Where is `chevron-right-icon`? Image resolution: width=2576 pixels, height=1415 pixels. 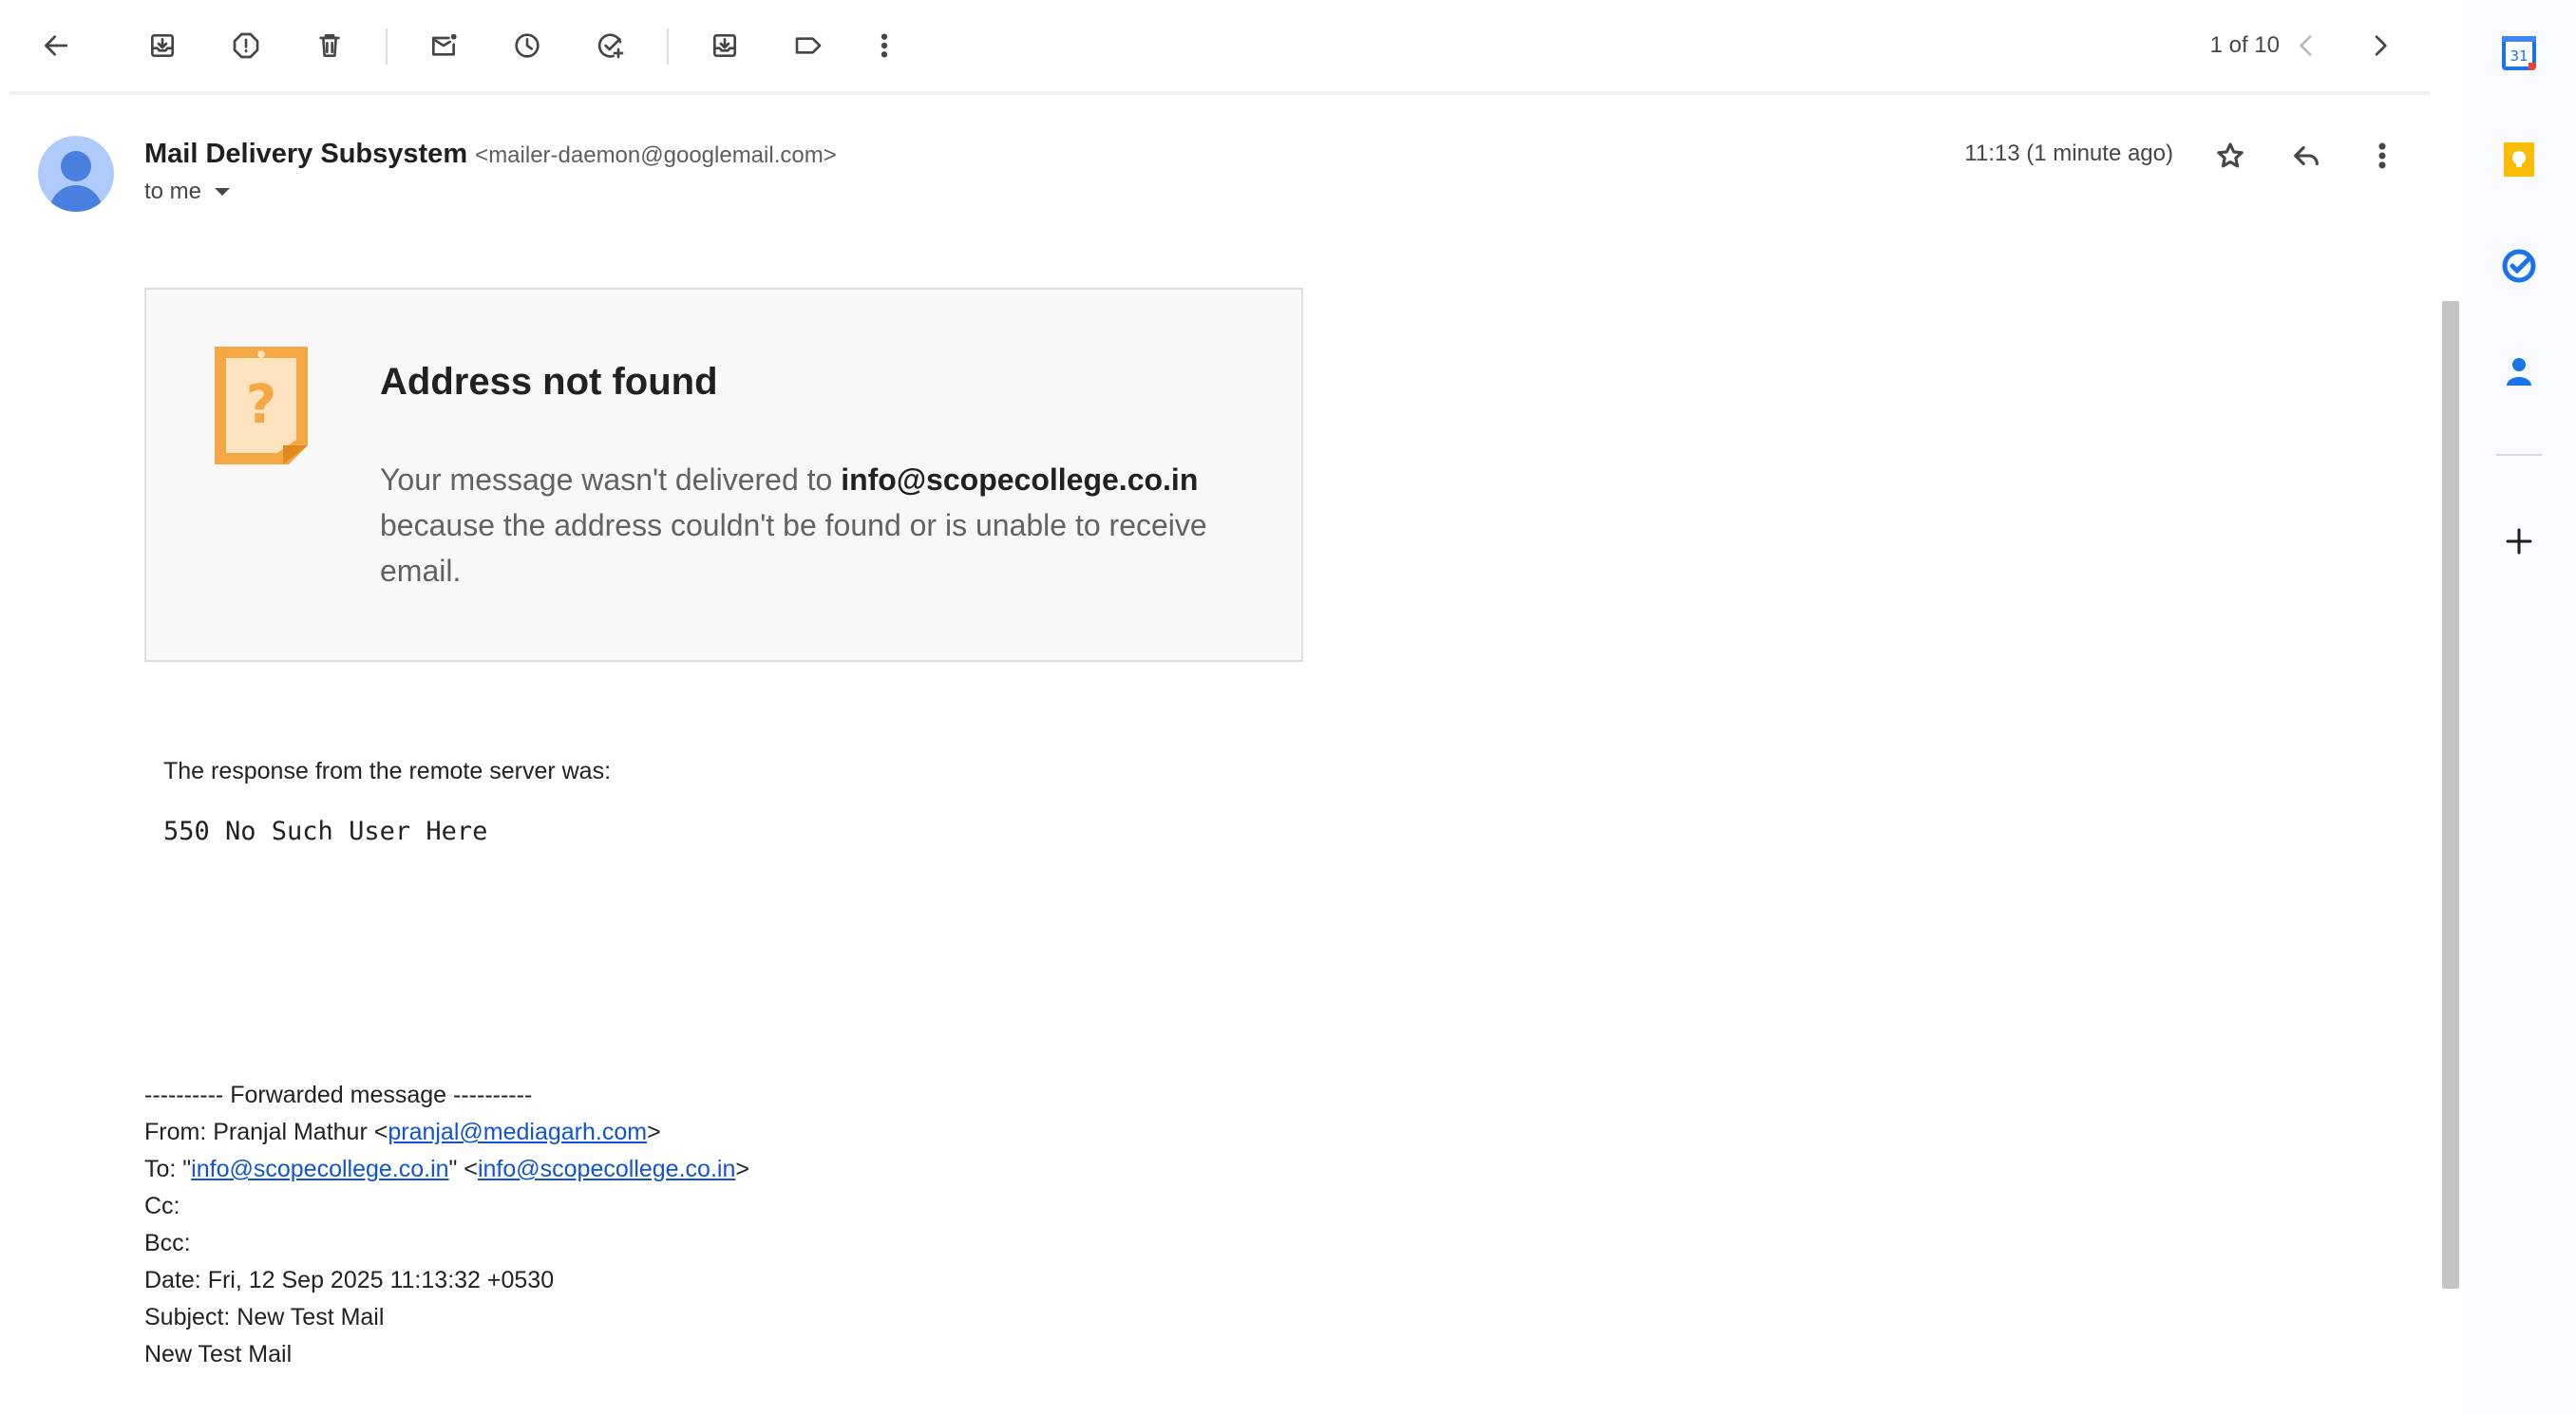 chevron-right-icon is located at coordinates (2381, 45).